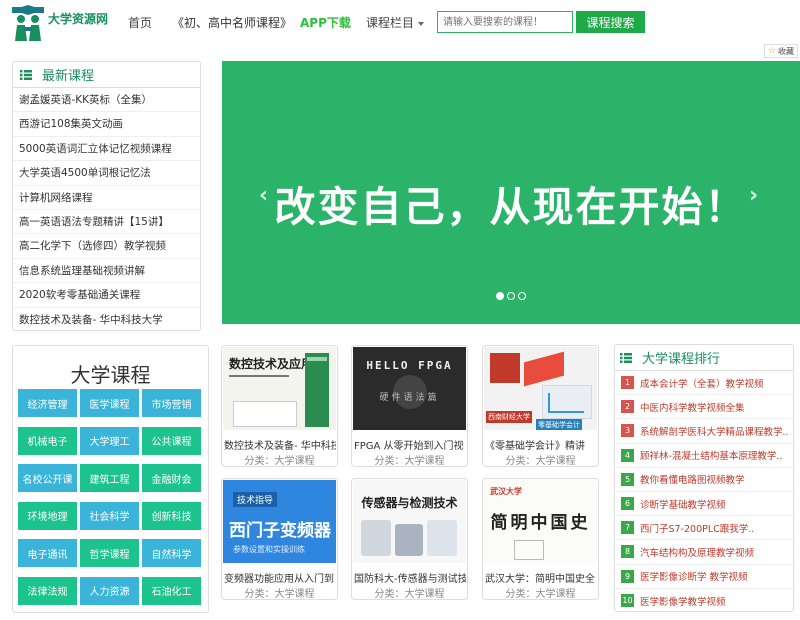  I want to click on nav-app-download: APP下载, so click(325, 22).